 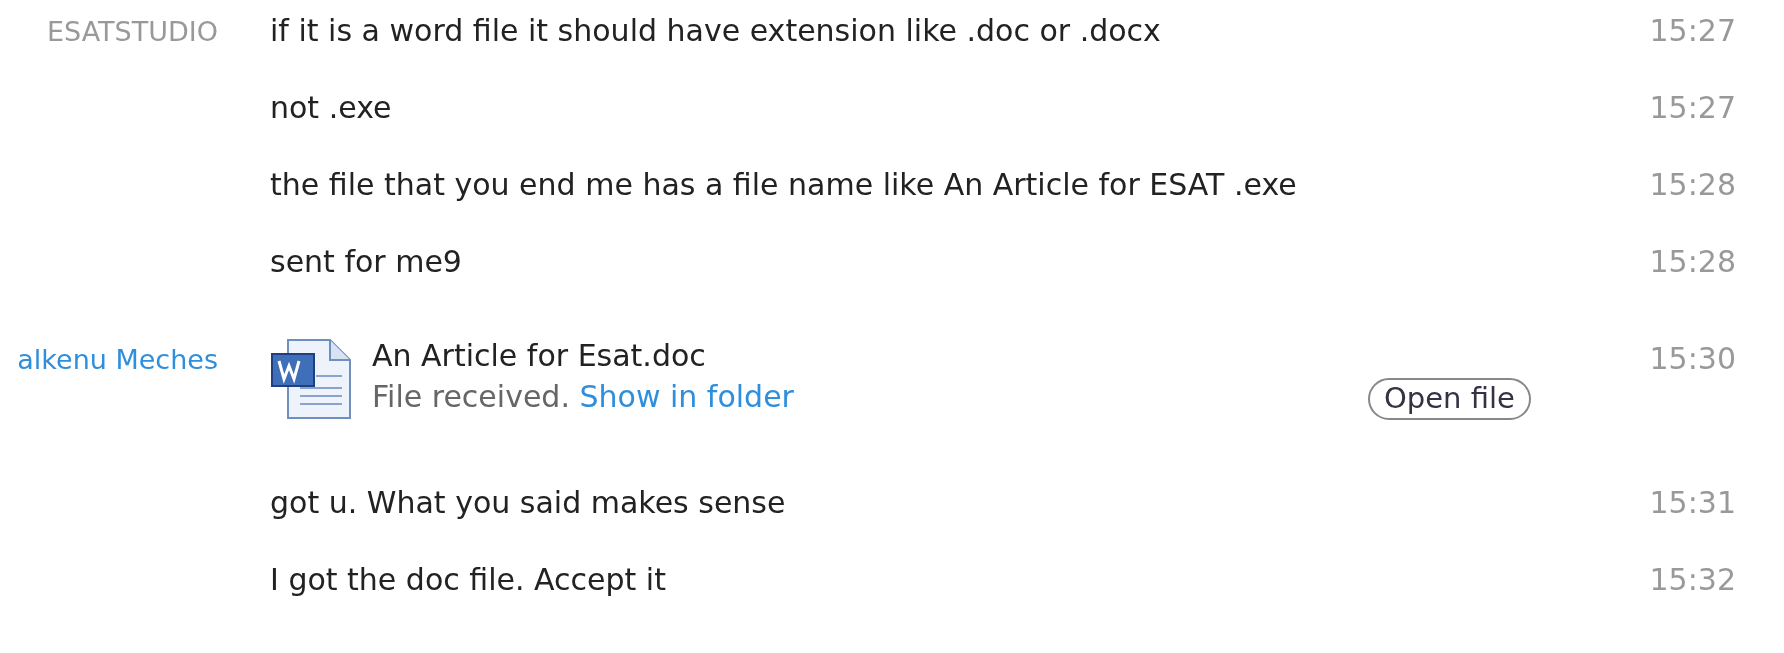 I want to click on file-name: An Article for Esat.doc, so click(x=539, y=356).